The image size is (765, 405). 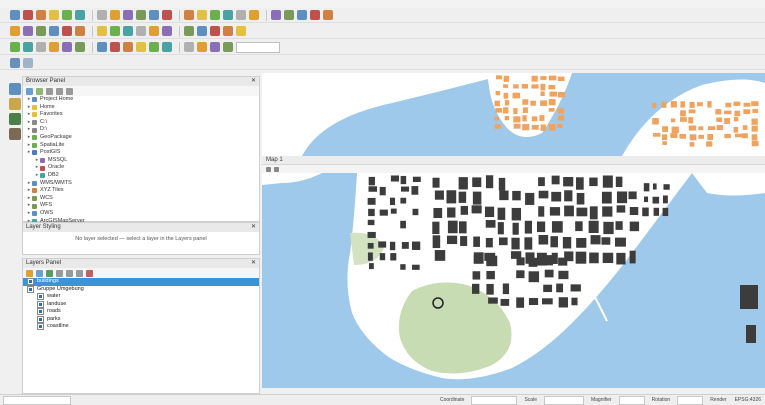 I want to click on offset-icon, so click(x=67, y=47).